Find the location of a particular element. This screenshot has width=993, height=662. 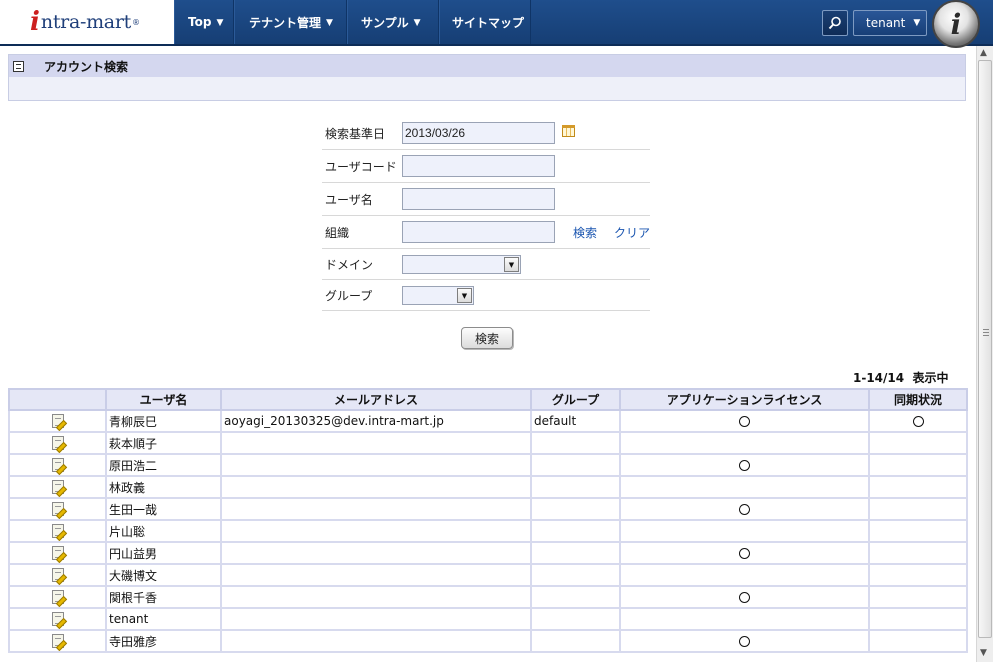

user-menu-button: tenant ▼ is located at coordinates (890, 23).